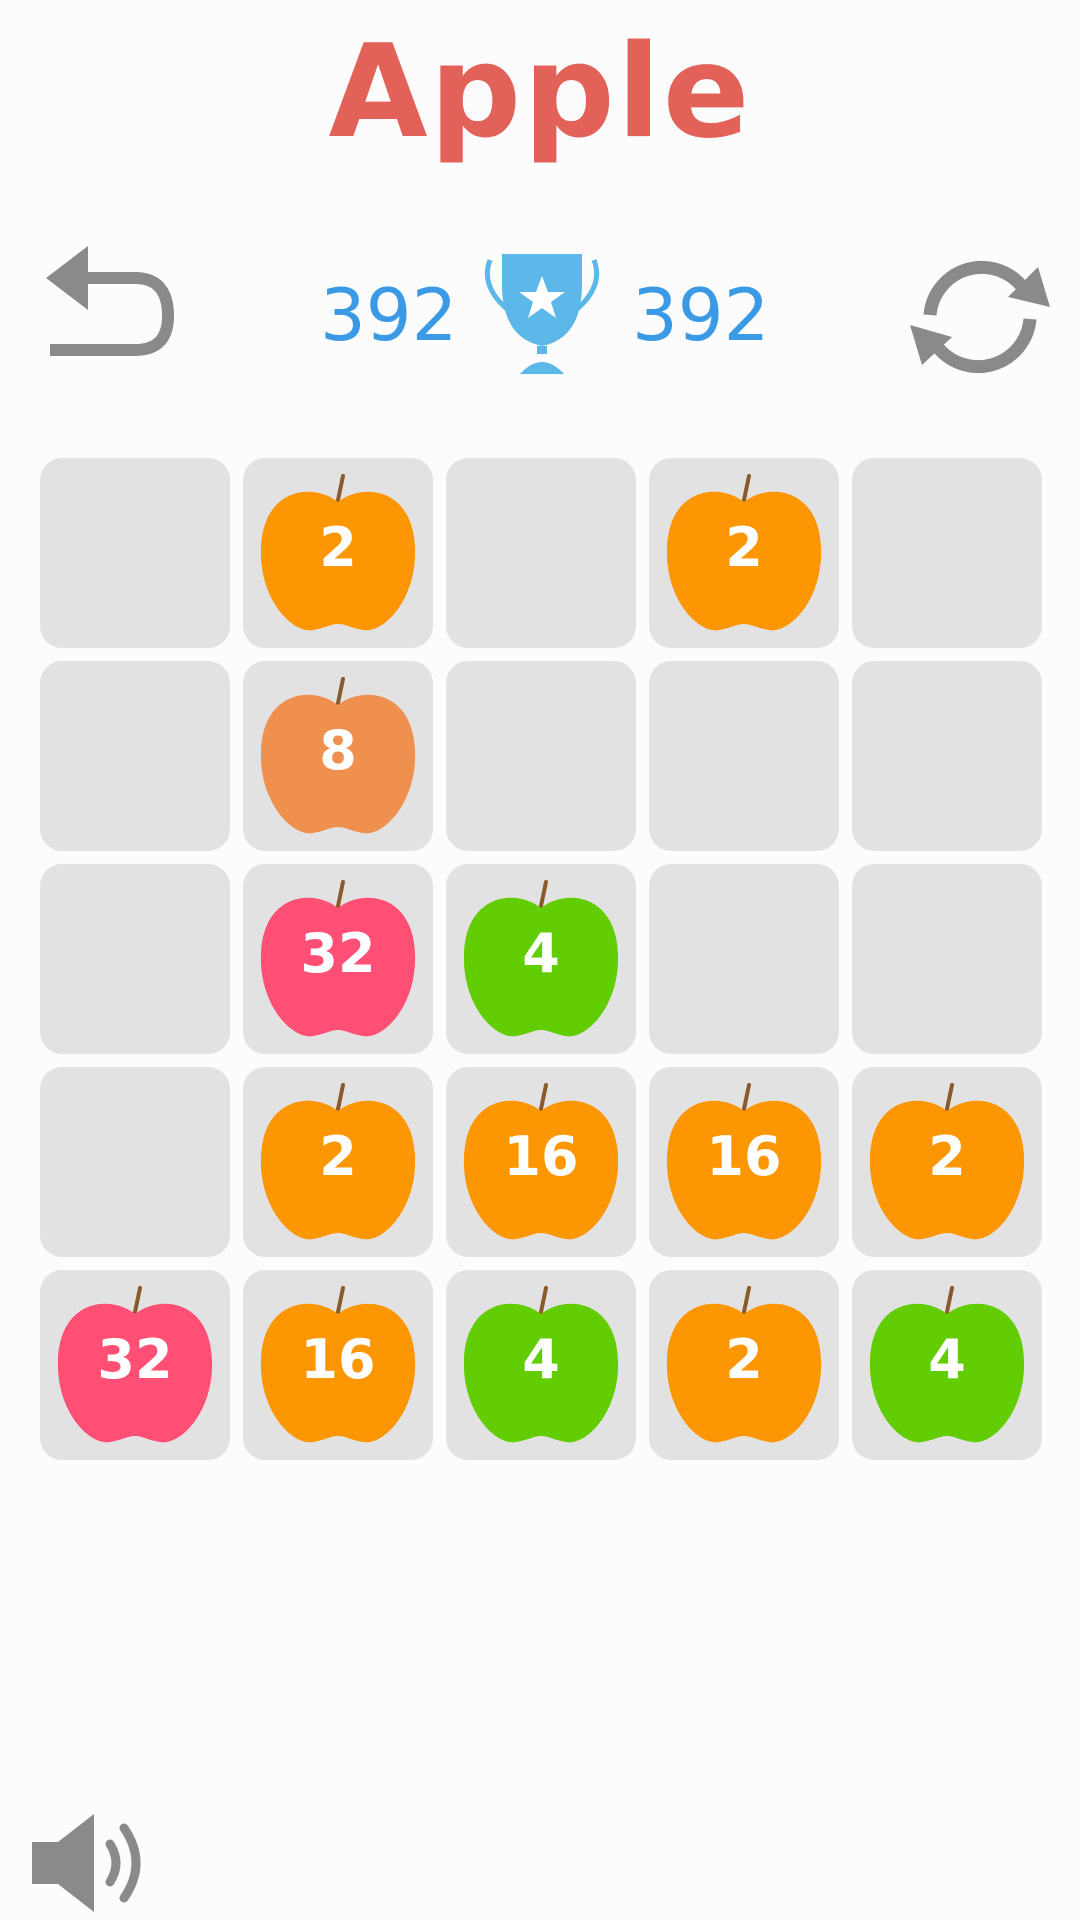  I want to click on current-score: 392, so click(389, 315).